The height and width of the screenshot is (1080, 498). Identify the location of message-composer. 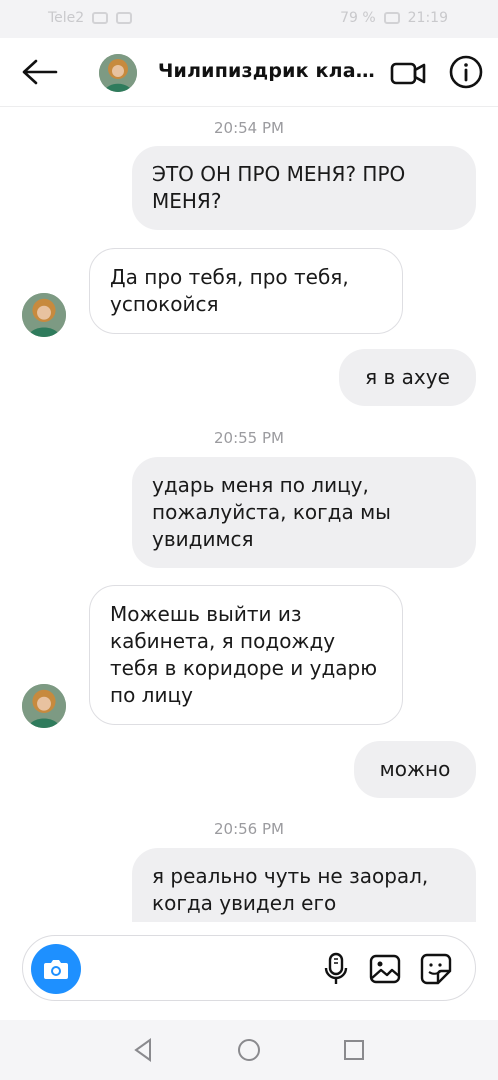
(249, 968).